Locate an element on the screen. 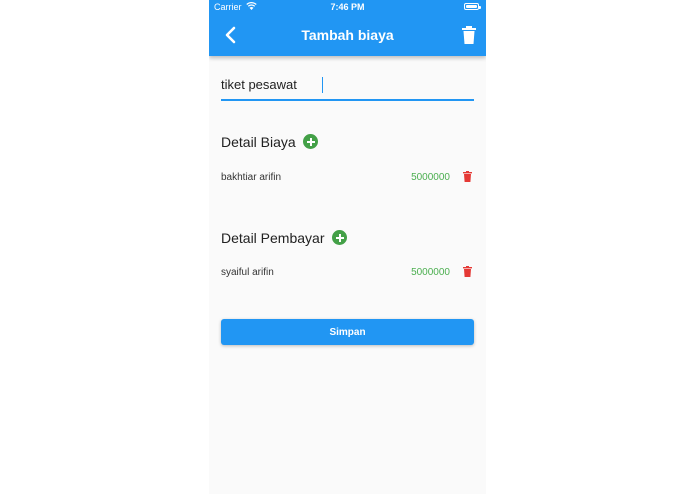  add-biaya-icon is located at coordinates (310, 141).